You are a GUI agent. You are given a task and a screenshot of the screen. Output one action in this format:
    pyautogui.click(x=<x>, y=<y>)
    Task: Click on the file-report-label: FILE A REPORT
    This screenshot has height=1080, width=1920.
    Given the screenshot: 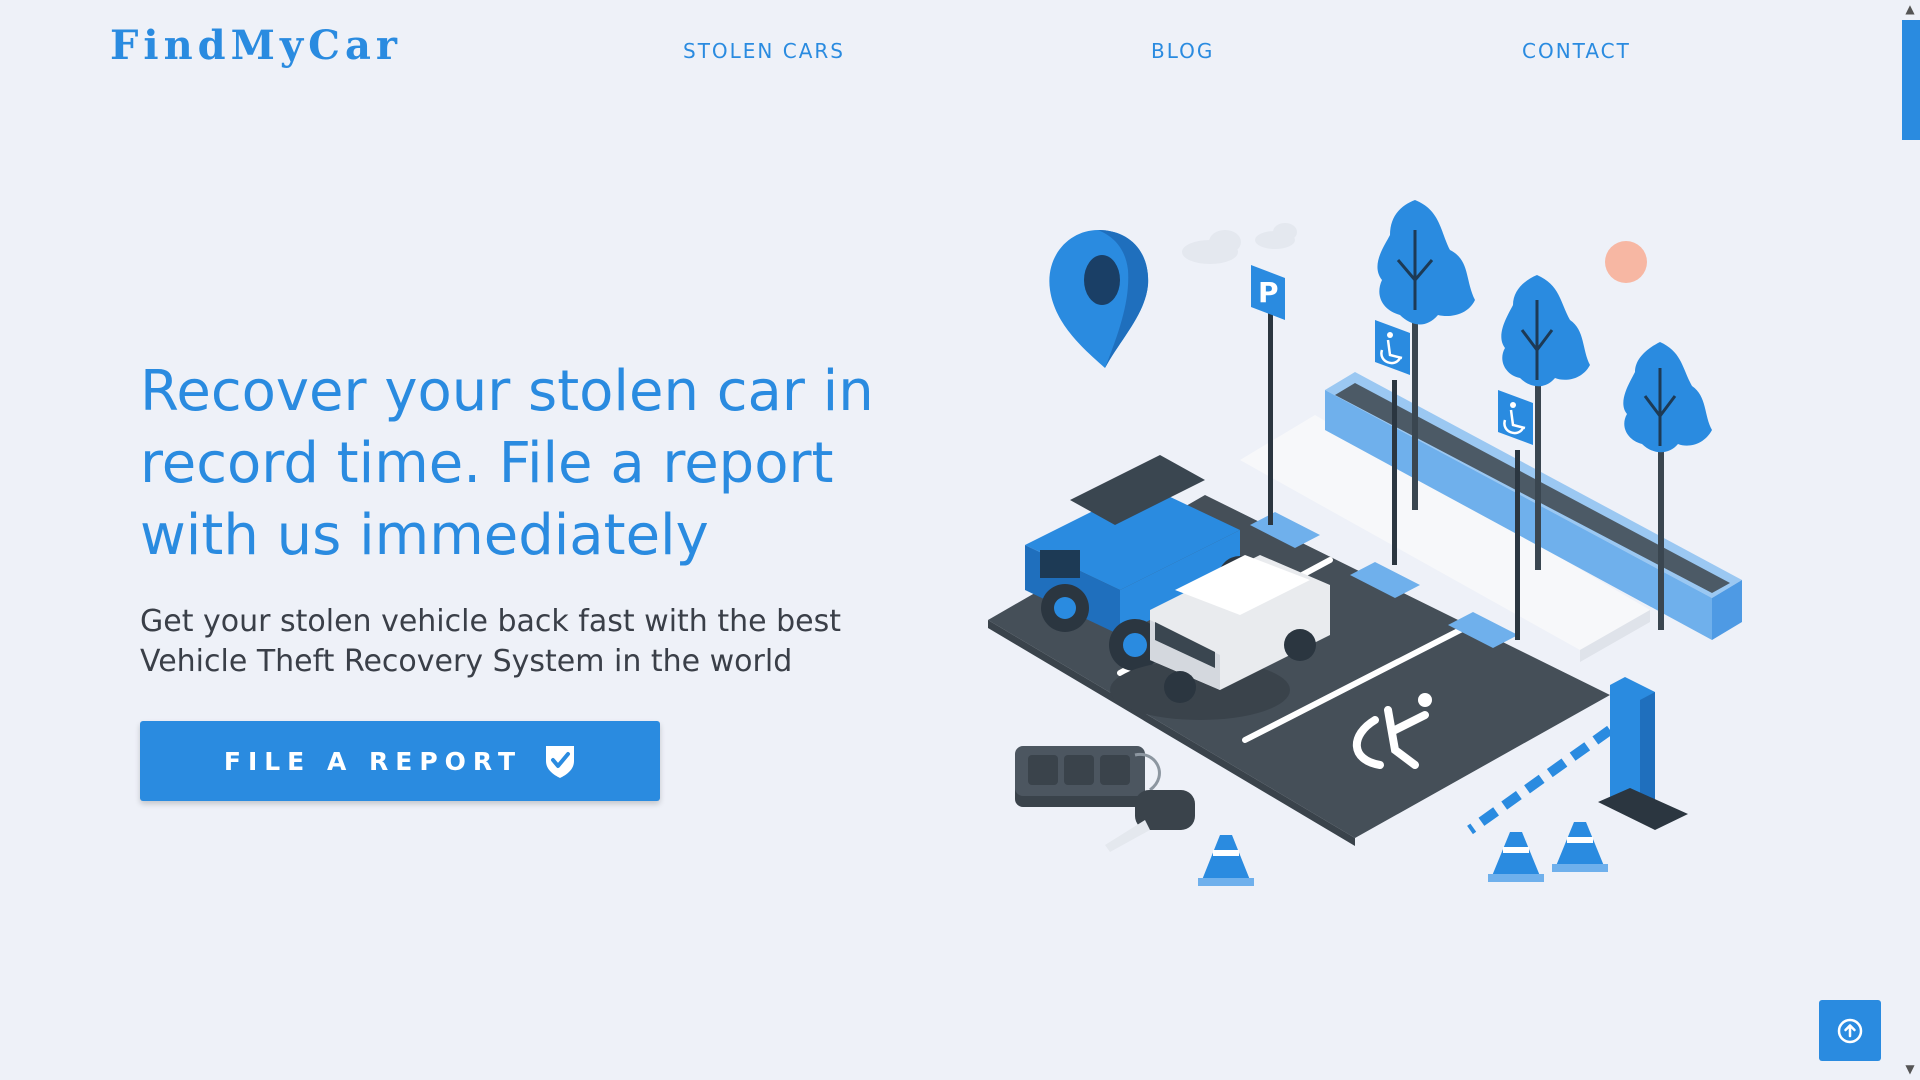 What is the action you would take?
    pyautogui.click(x=373, y=761)
    